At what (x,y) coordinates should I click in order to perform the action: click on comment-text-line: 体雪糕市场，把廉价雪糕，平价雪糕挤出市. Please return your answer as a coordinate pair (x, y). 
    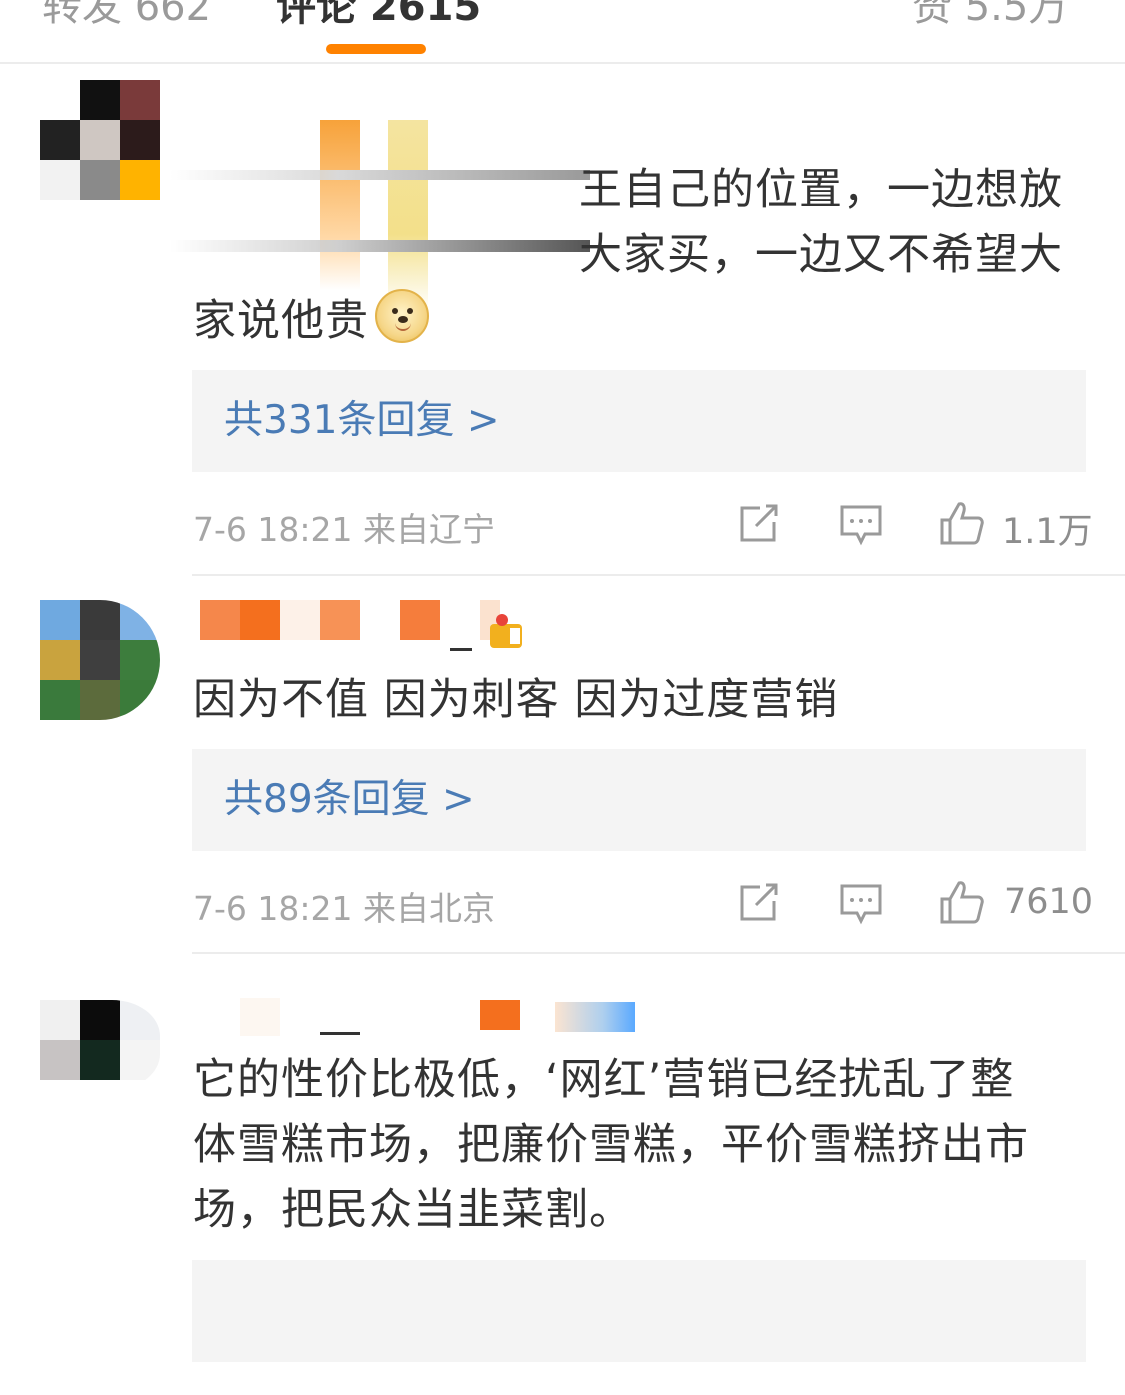
    Looking at the image, I should click on (611, 1145).